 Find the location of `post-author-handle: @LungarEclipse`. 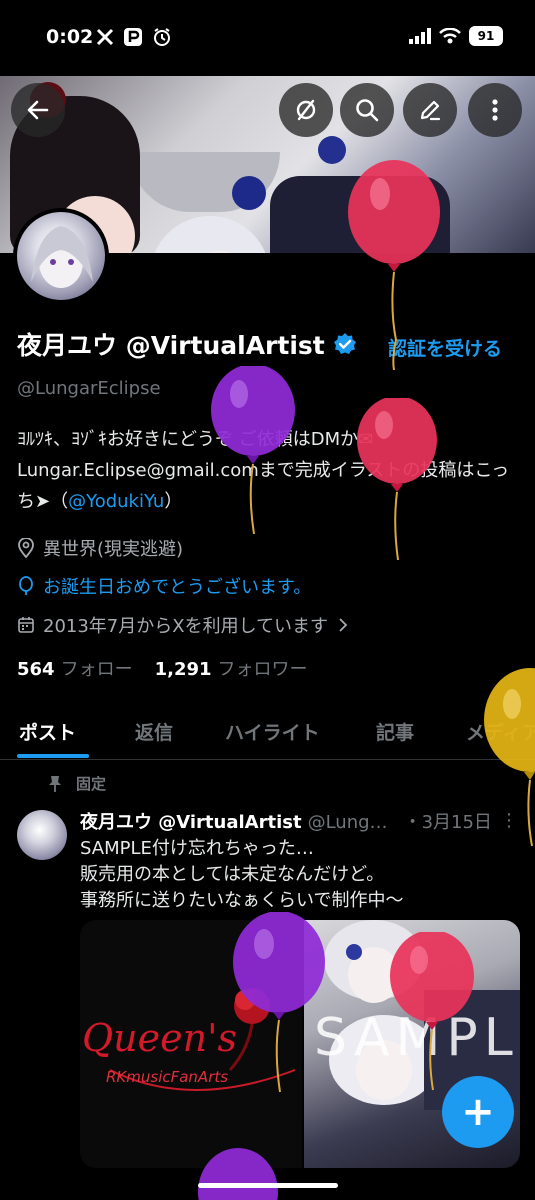

post-author-handle: @LungarEclipse is located at coordinates (351, 822).